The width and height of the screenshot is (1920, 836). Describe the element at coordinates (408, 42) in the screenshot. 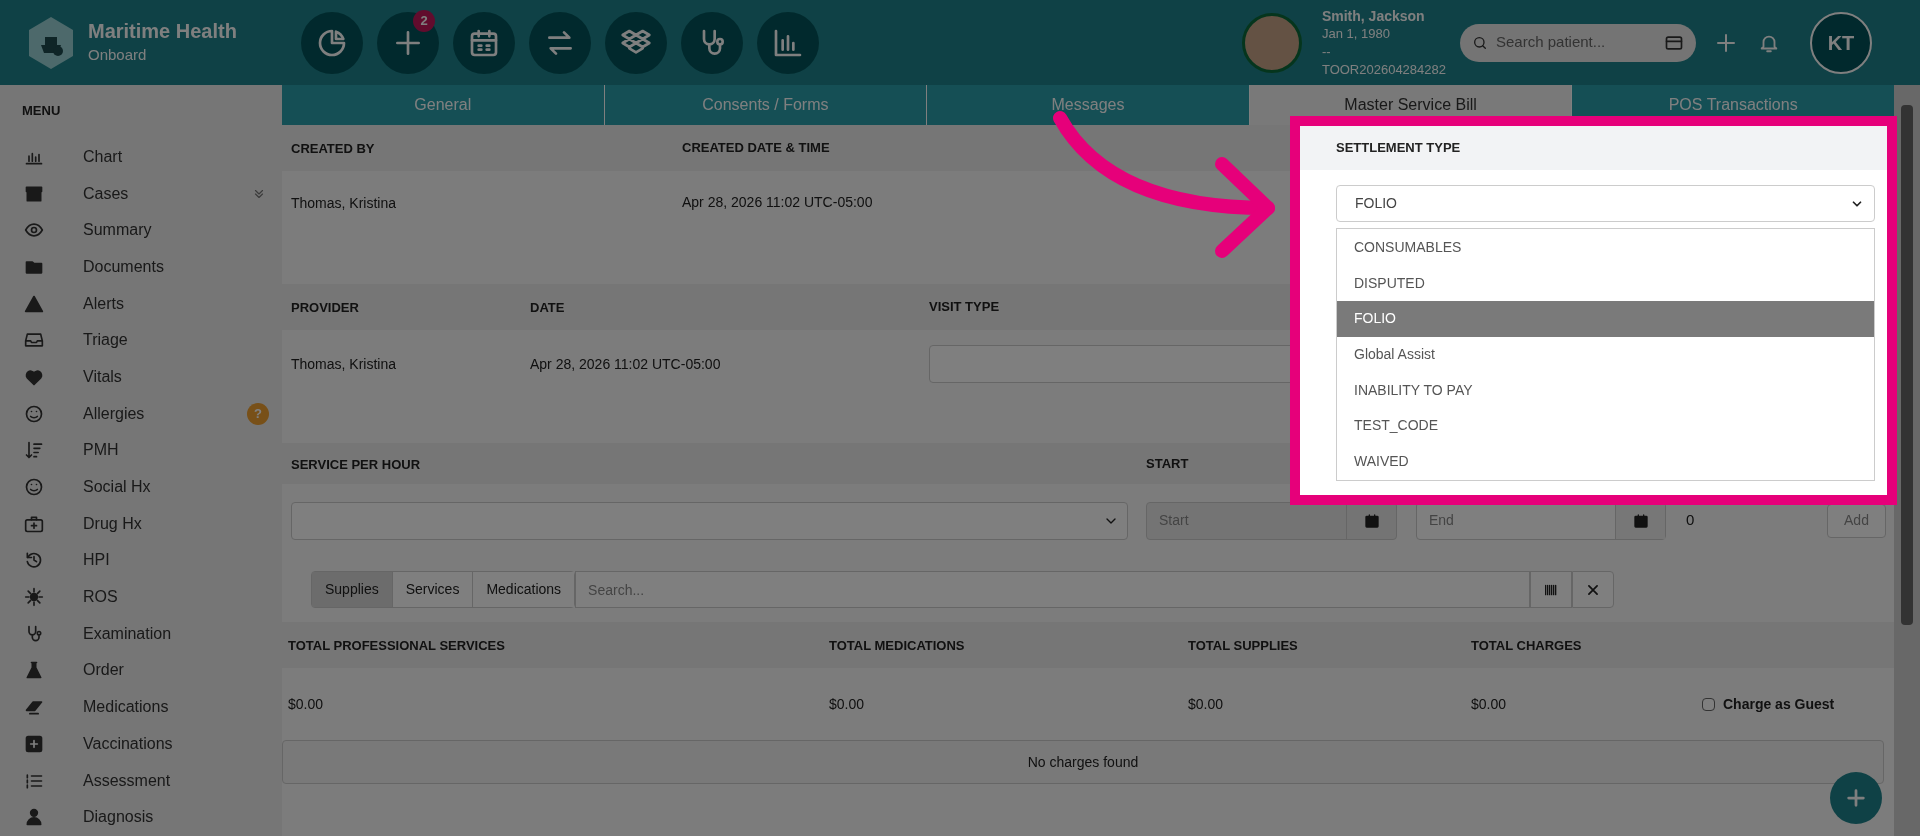

I see `toolbar-button: 2` at that location.